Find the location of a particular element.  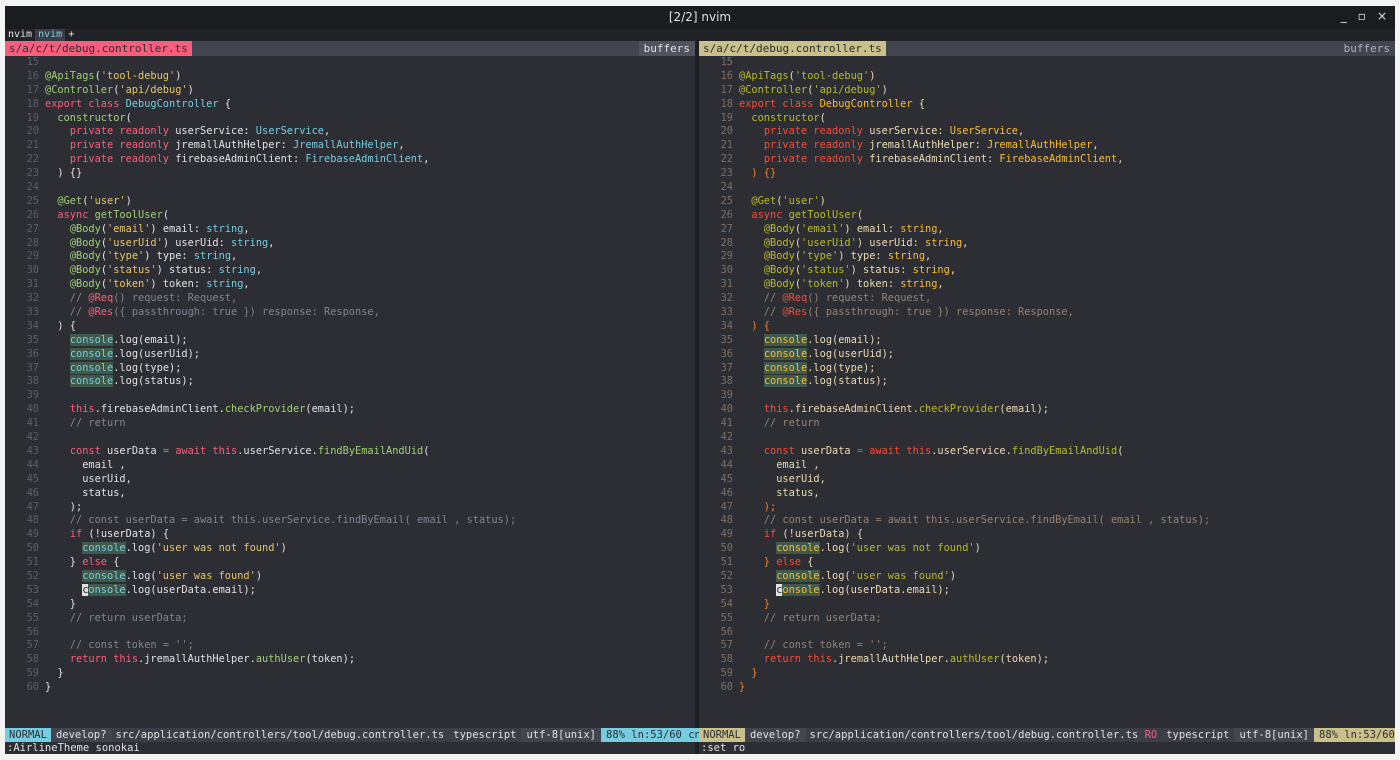

buffer-filename: s/a/c/t/debug.controller.ts is located at coordinates (792, 48).